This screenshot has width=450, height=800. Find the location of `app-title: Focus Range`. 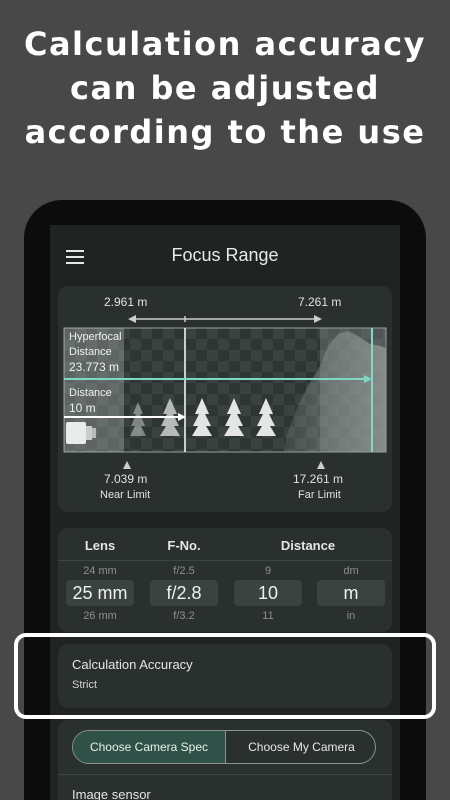

app-title: Focus Range is located at coordinates (225, 255).